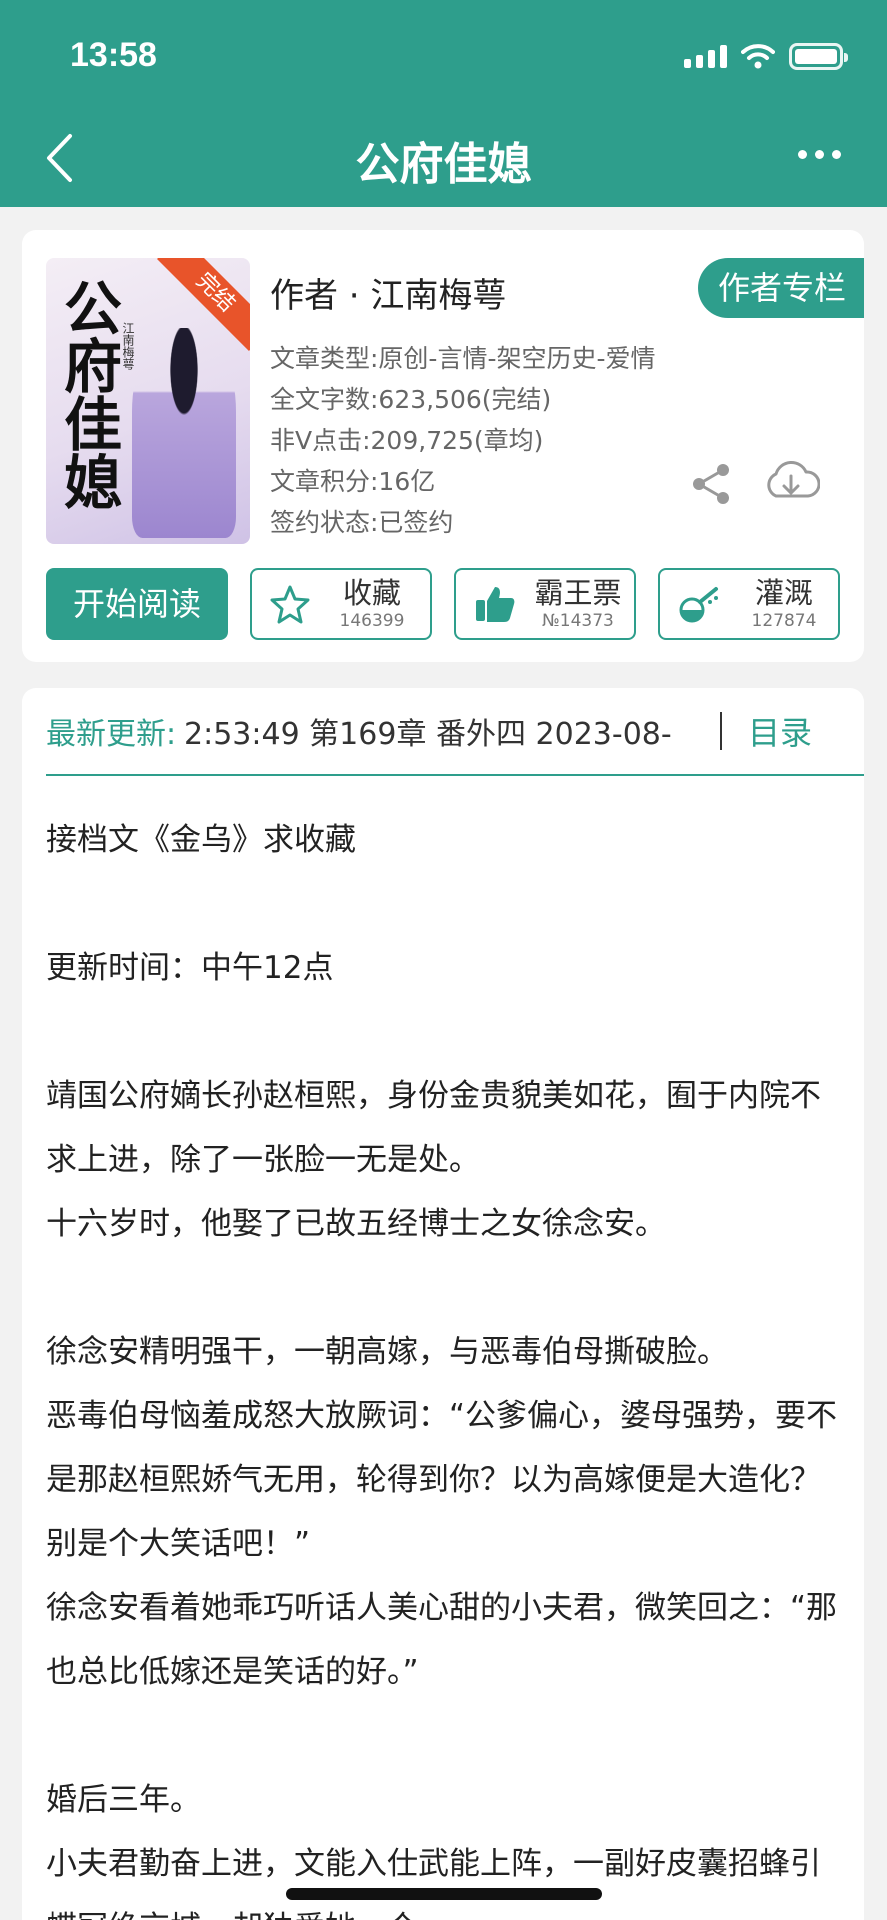 This screenshot has width=887, height=1920. I want to click on cloud-download-icon, so click(791, 481).